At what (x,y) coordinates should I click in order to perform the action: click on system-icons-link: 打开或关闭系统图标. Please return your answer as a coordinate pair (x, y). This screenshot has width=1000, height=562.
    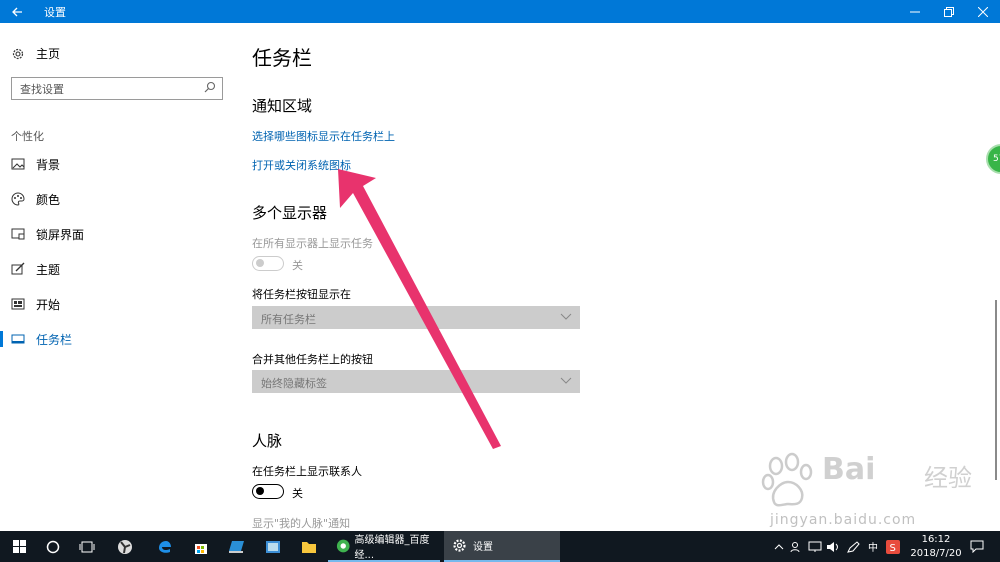
    Looking at the image, I should click on (301, 165).